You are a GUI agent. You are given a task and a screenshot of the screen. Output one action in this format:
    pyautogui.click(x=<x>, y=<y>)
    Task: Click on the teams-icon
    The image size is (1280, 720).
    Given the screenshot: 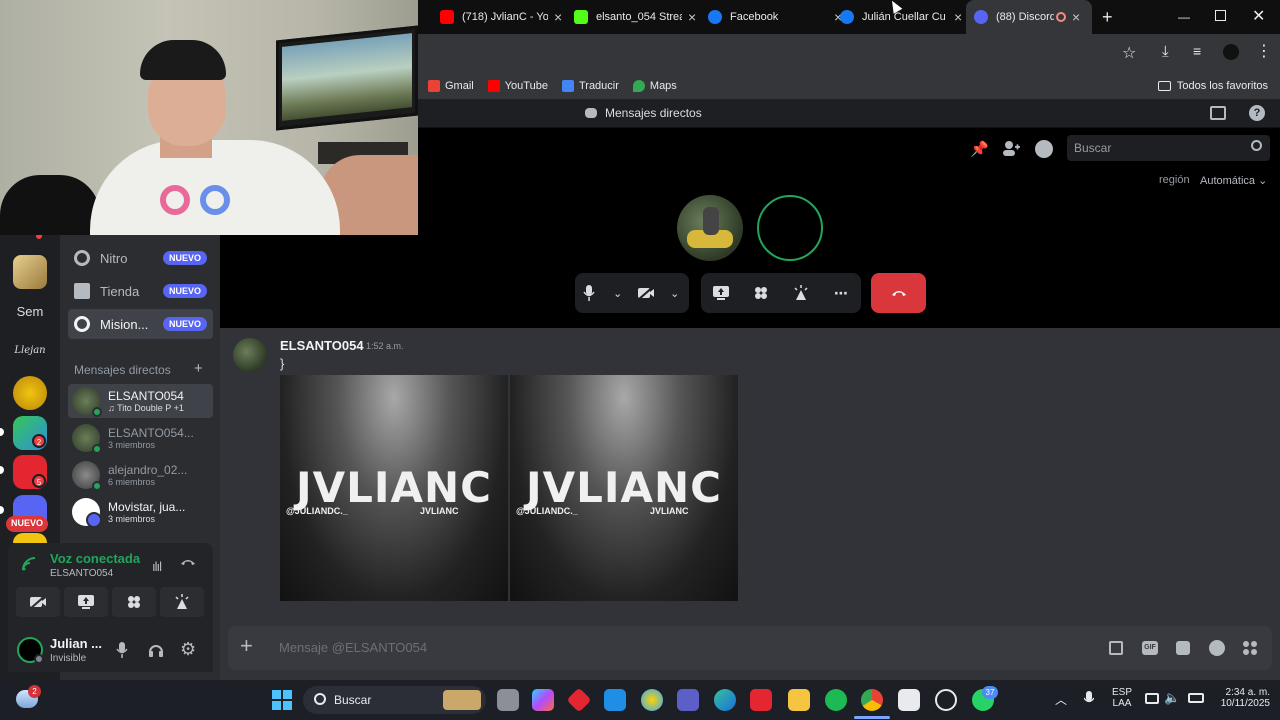 What is the action you would take?
    pyautogui.click(x=688, y=700)
    